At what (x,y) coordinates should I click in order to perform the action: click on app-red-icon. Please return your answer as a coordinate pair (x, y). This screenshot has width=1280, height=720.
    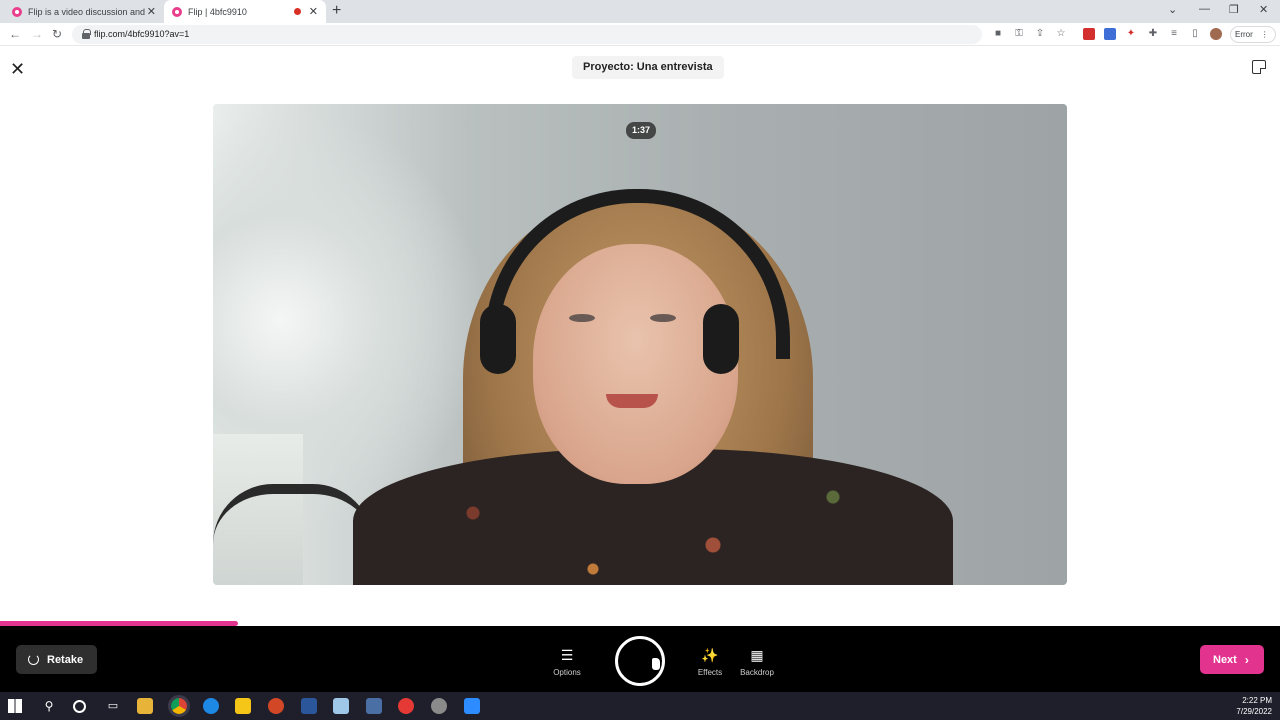
    Looking at the image, I should click on (406, 706).